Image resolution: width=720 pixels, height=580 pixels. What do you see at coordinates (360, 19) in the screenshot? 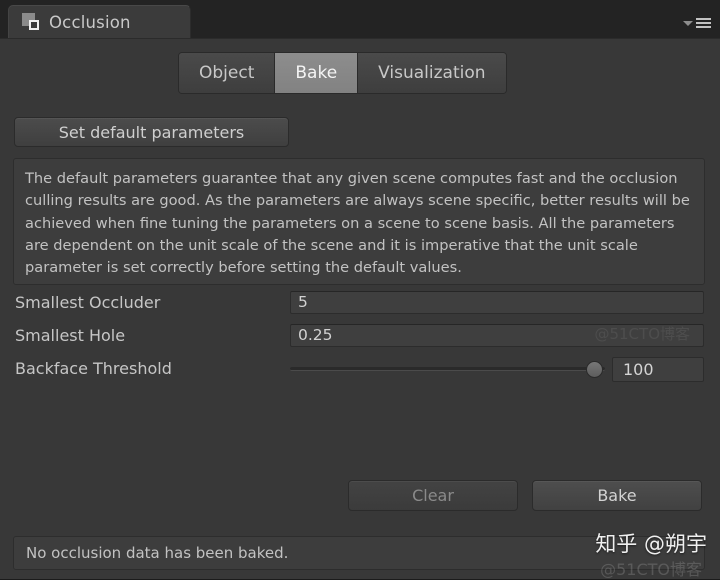
I see `window-titlebar: Occlusion` at bounding box center [360, 19].